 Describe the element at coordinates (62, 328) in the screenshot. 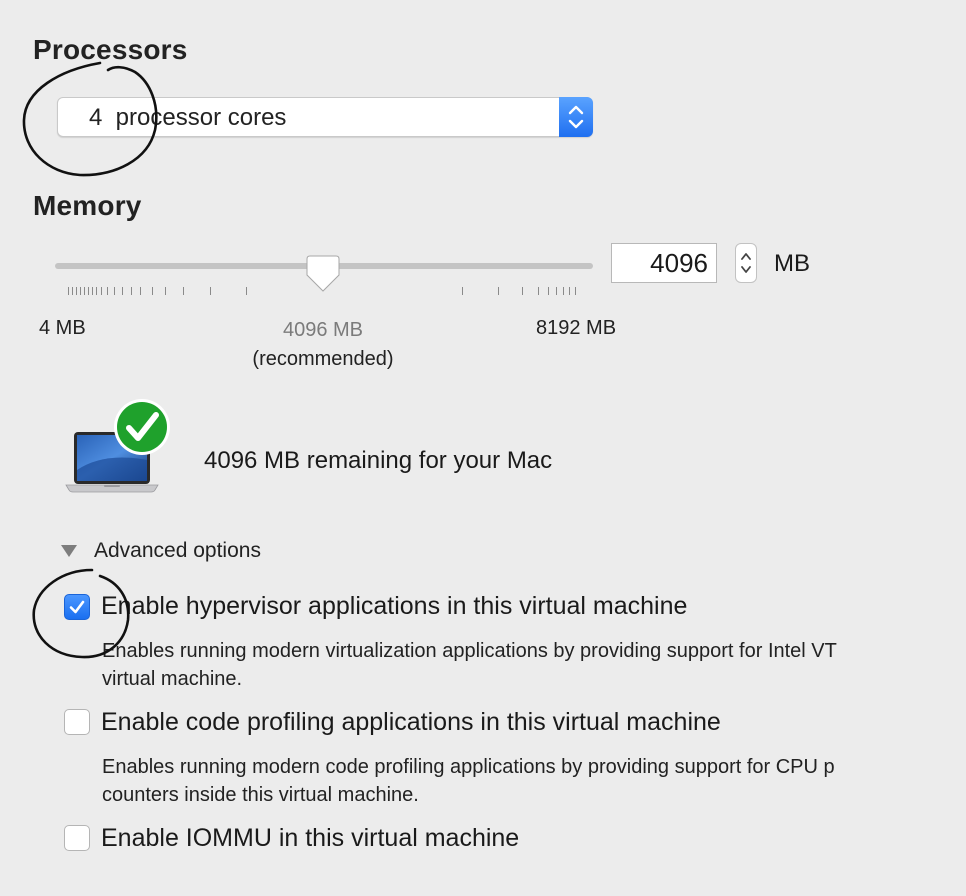

I see `memory-min-label: 4 MB` at that location.